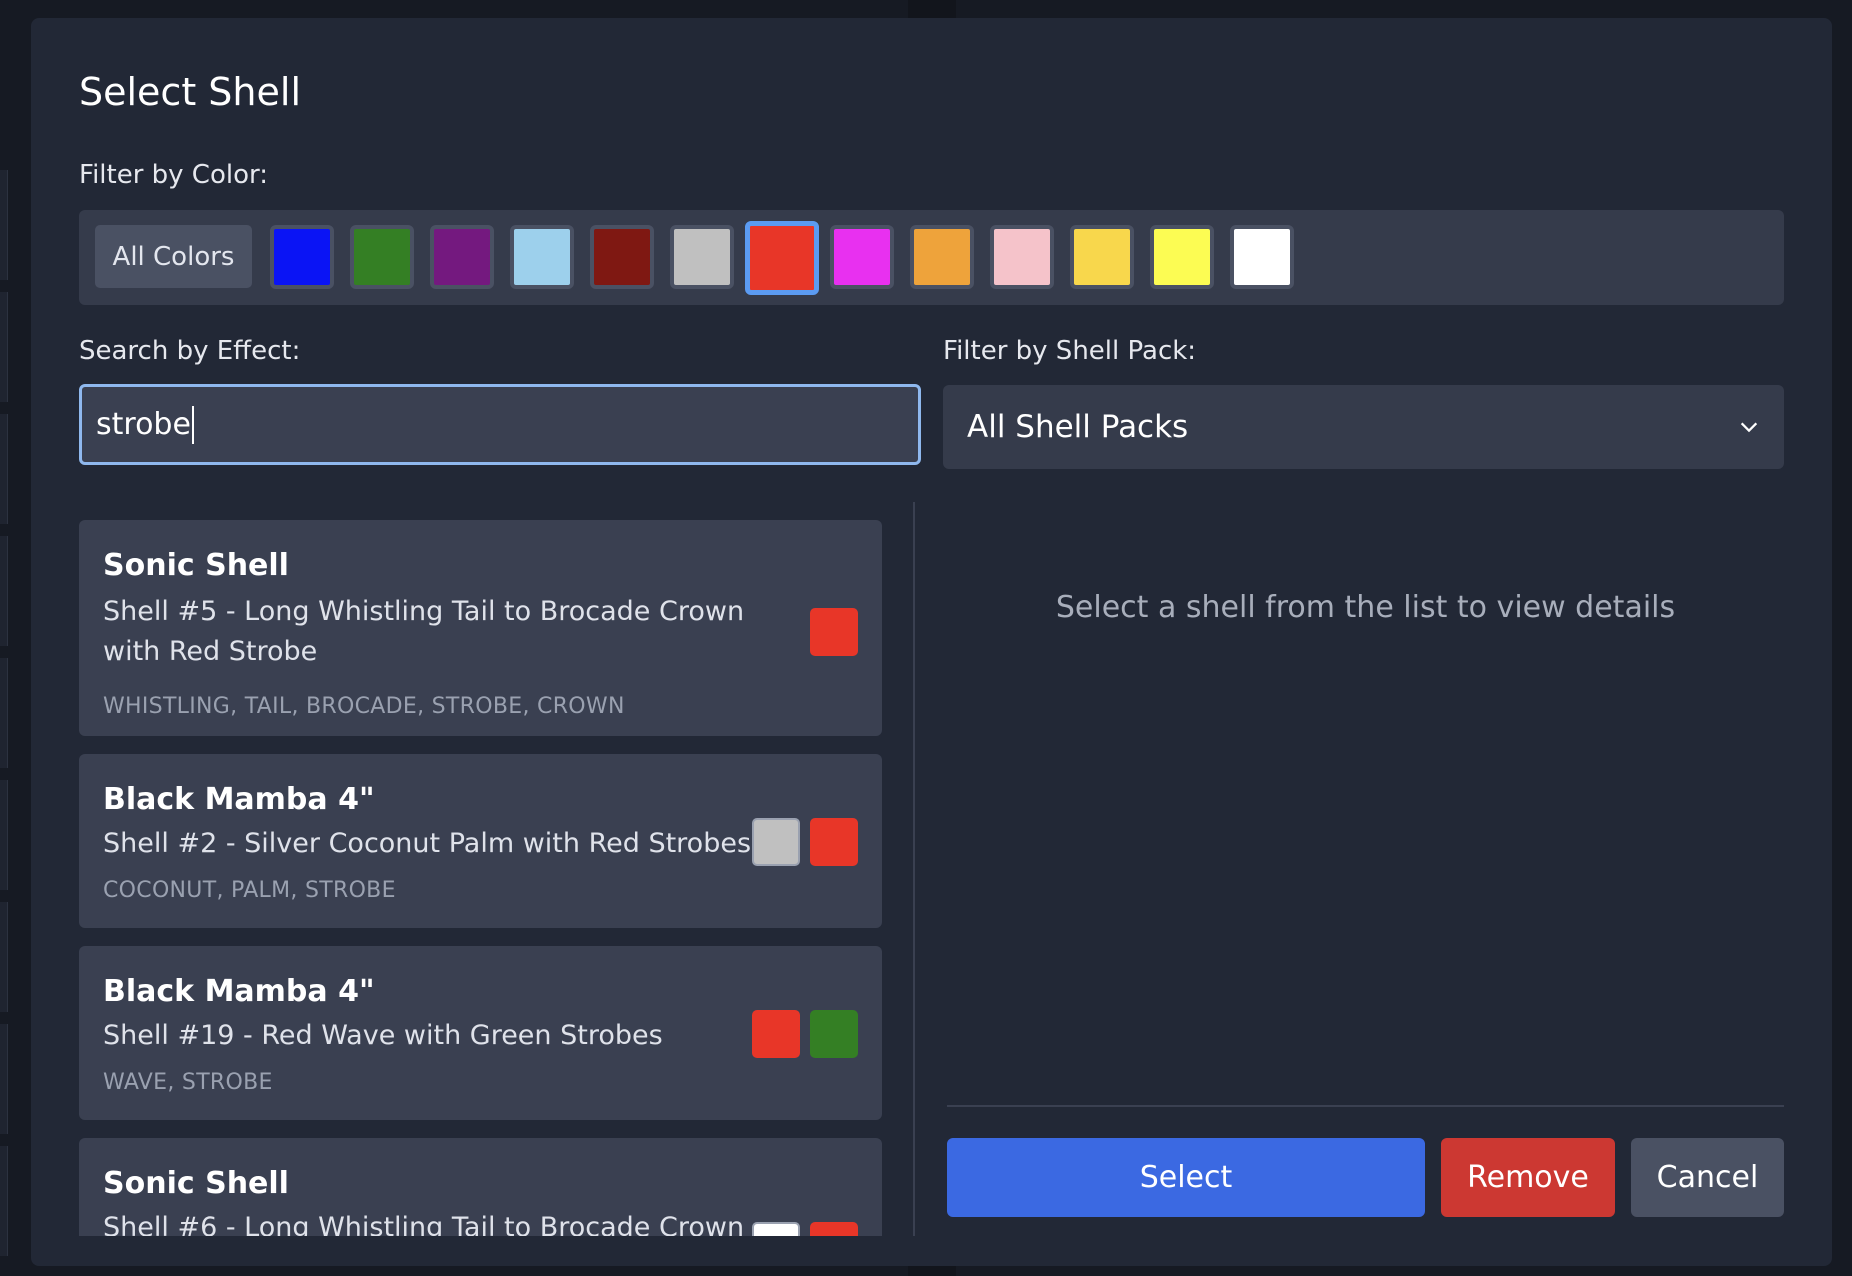 The width and height of the screenshot is (1852, 1276). What do you see at coordinates (364, 706) in the screenshot?
I see `shell-tags: WHISTLING, TAIL, BROCADE, STROBE, CROWN` at bounding box center [364, 706].